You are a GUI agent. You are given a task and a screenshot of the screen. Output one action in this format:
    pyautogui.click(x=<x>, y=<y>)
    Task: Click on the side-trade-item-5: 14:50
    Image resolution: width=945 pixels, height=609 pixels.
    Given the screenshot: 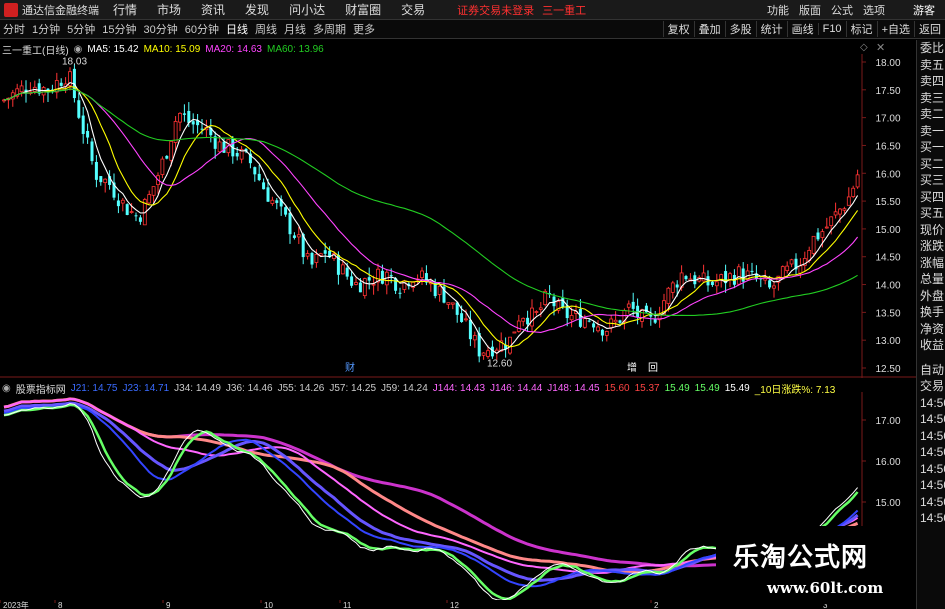 What is the action you would take?
    pyautogui.click(x=931, y=452)
    